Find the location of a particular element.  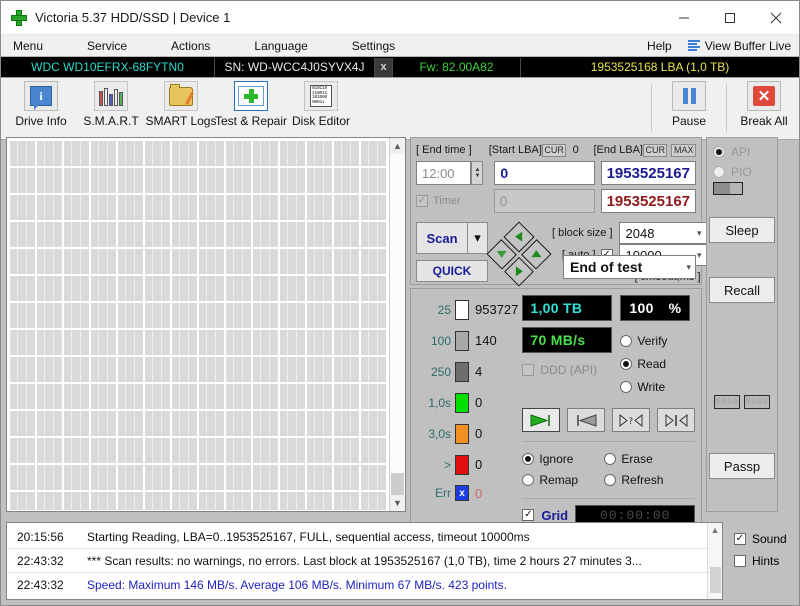

scroll-down-icon: ▼ is located at coordinates (397, 503).